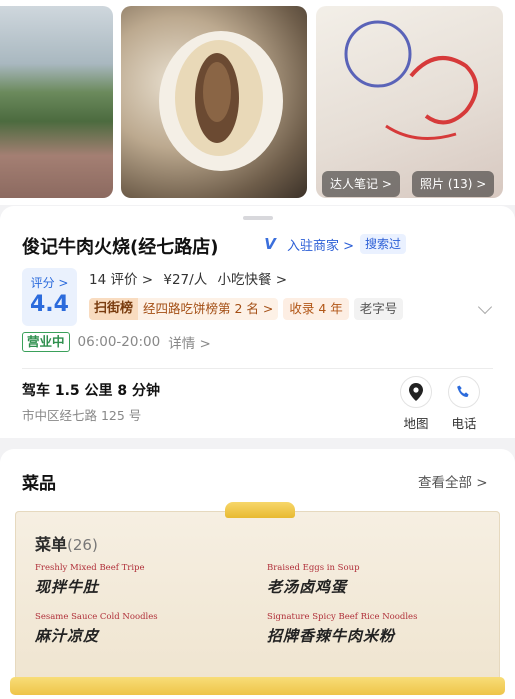 Image resolution: width=515 pixels, height=699 pixels. What do you see at coordinates (49, 304) in the screenshot?
I see `rating-value: 4.4` at bounding box center [49, 304].